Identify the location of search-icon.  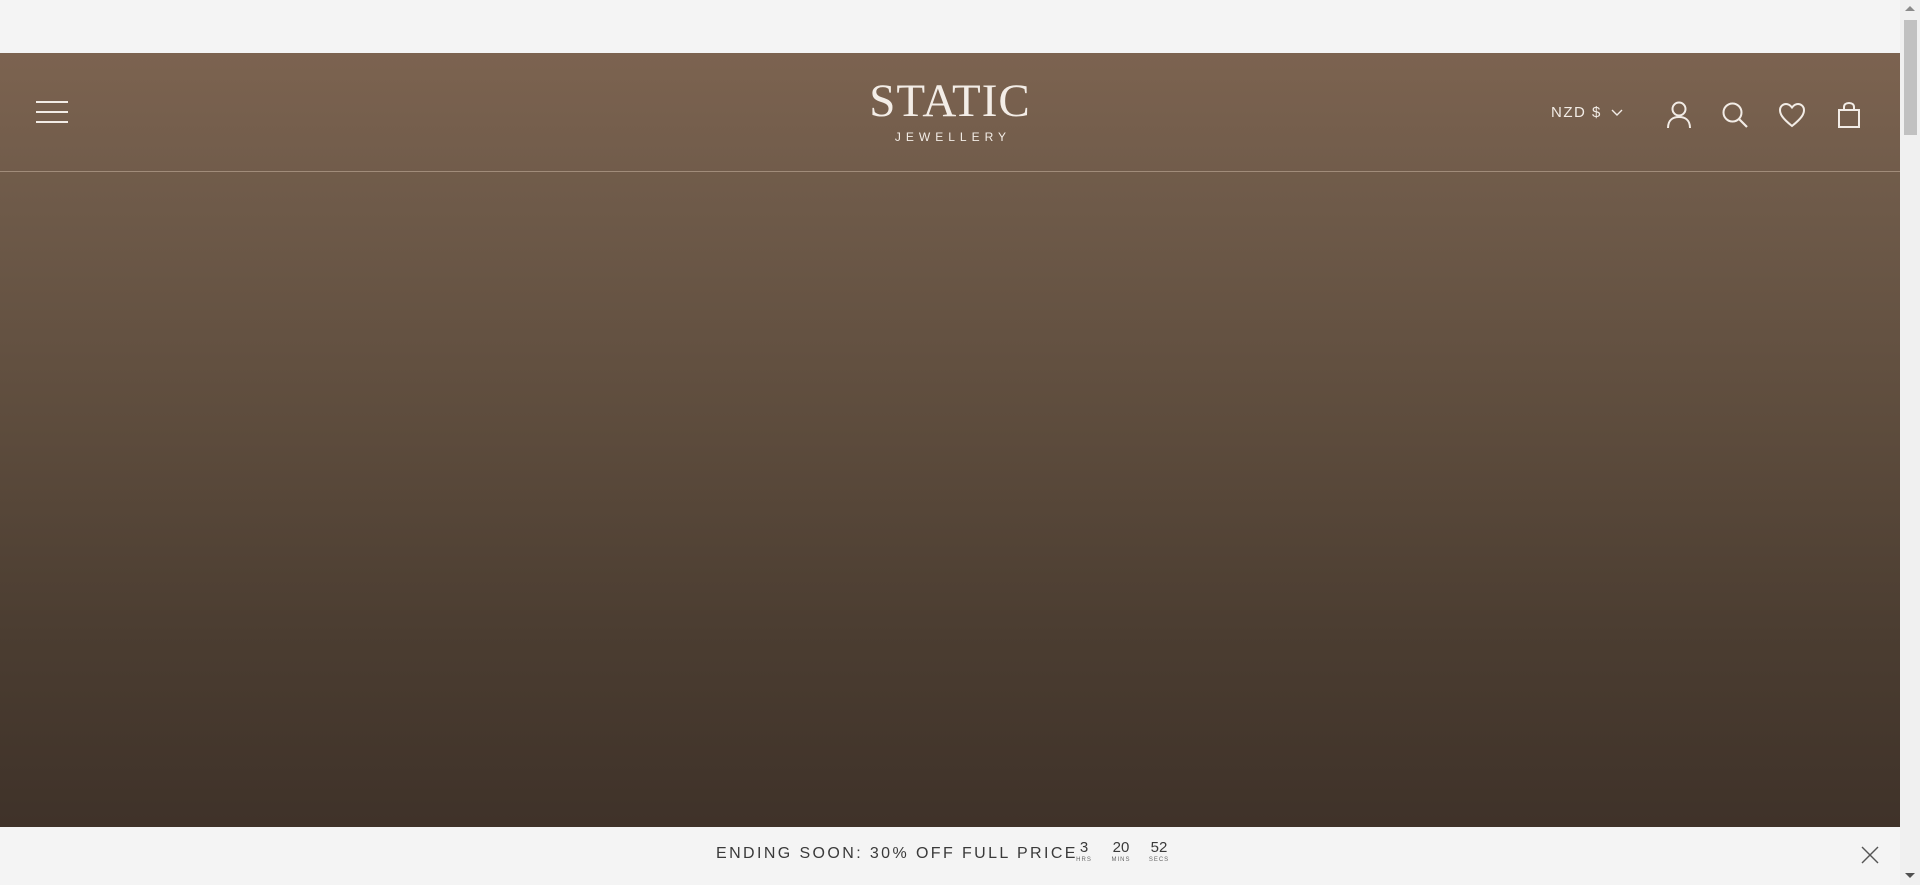
(1735, 115).